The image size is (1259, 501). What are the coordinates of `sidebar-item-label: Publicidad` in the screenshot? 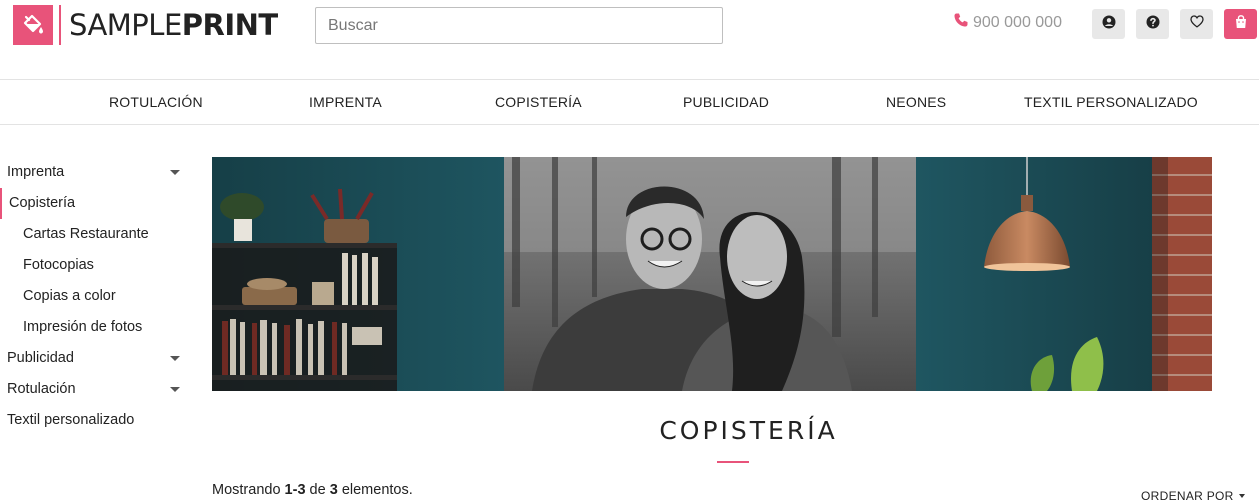 It's located at (40, 358).